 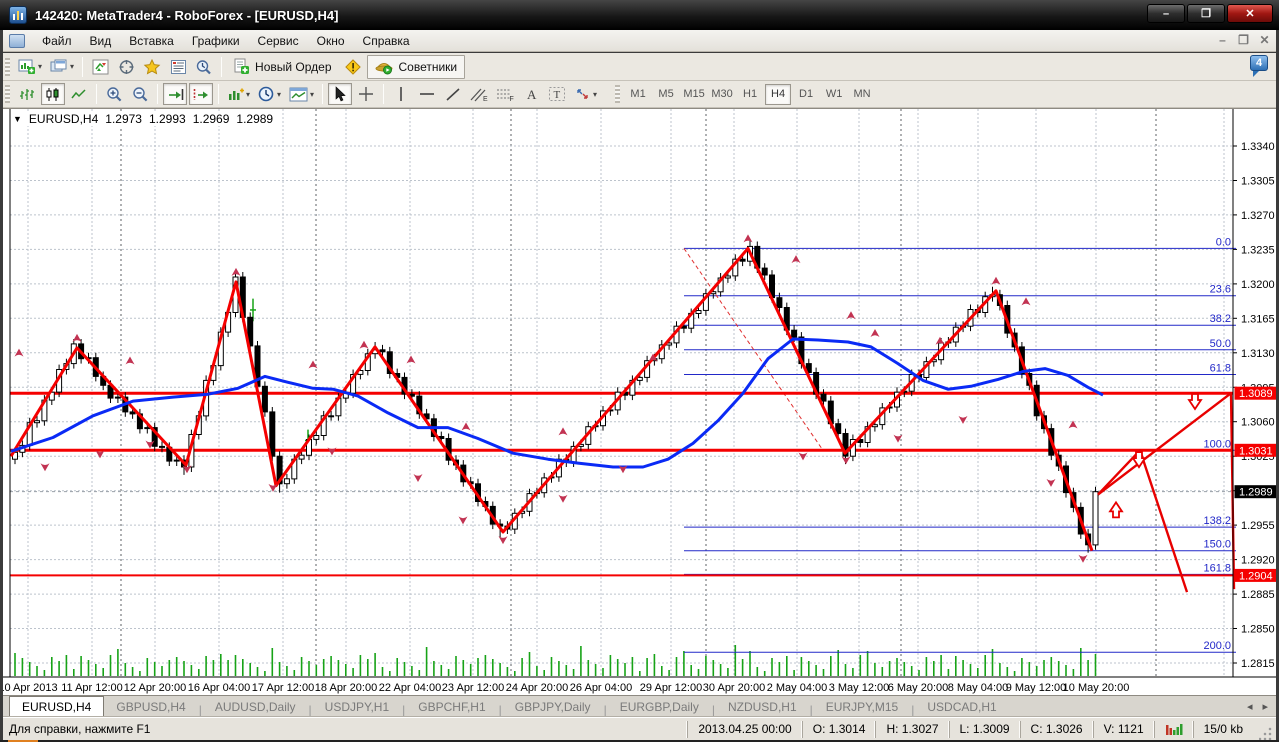 I want to click on notification-bubble: 4, so click(x=1260, y=66).